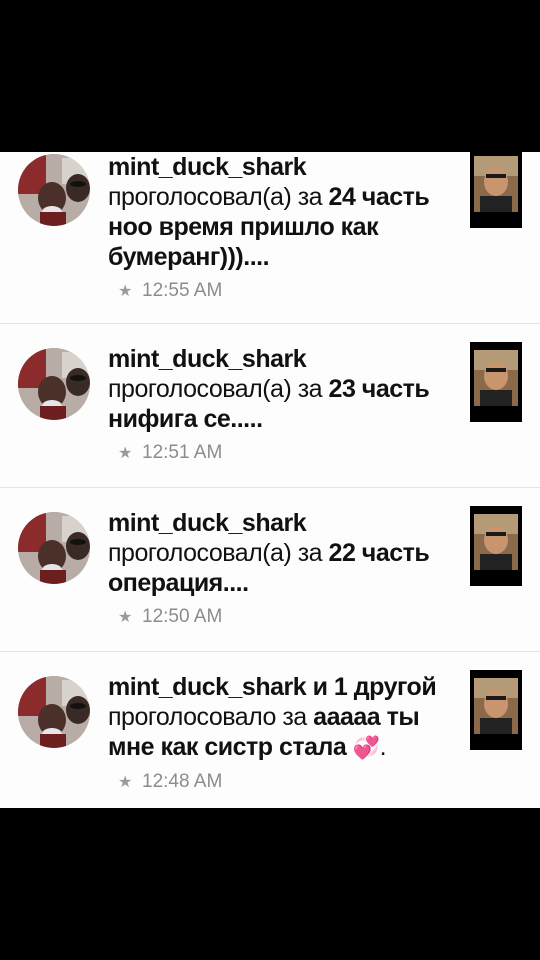 Image resolution: width=540 pixels, height=960 pixels. What do you see at coordinates (379, 197) in the screenshot?
I see `chapter-link: 24 часть` at bounding box center [379, 197].